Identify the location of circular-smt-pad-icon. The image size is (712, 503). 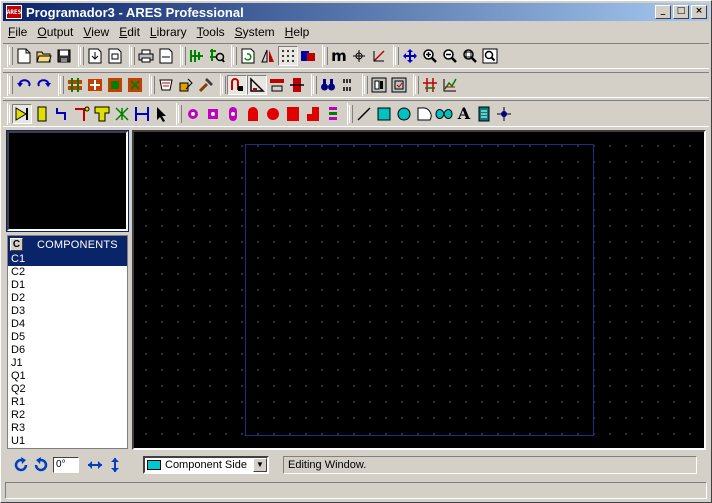
(273, 114).